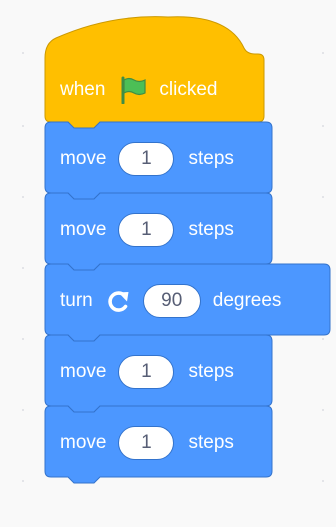 Image resolution: width=336 pixels, height=527 pixels. Describe the element at coordinates (118, 301) in the screenshot. I see `rotate-clockwise-icon` at that location.